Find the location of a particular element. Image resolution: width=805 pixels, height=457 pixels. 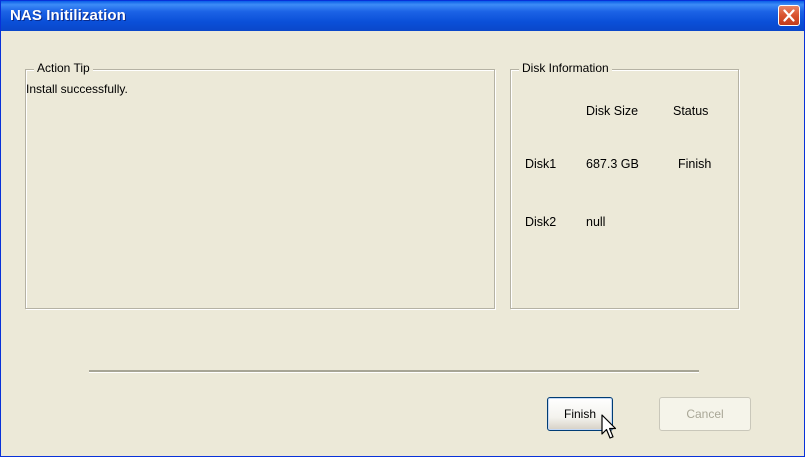

column-header-disk-size: Disk Size is located at coordinates (612, 111).